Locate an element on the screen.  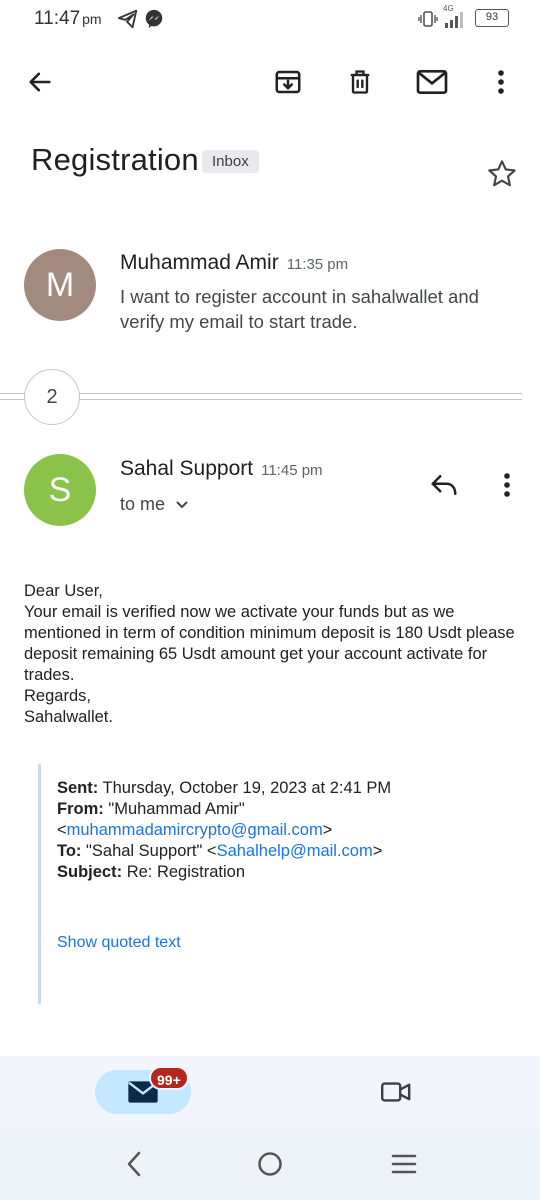
quoted-from-name: "Muhammad Amir" is located at coordinates (176, 809).